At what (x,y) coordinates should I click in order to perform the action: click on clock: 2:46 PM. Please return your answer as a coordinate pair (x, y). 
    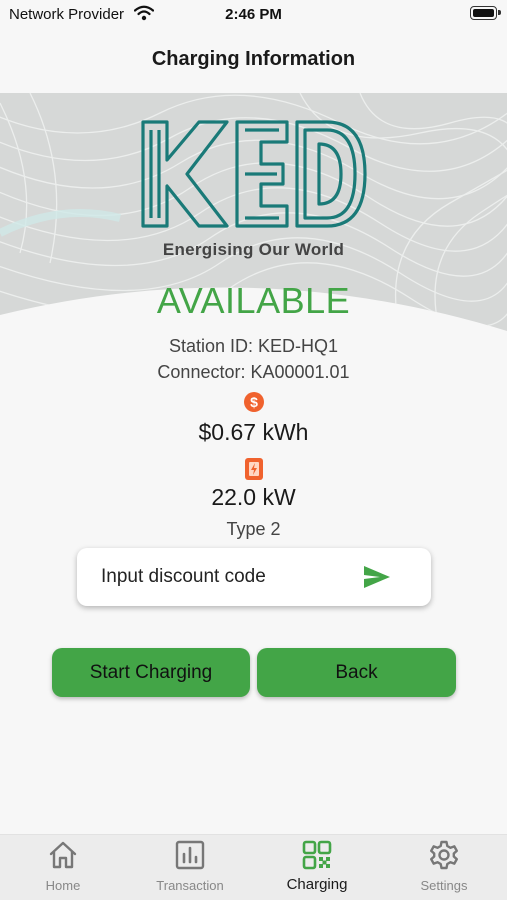
    Looking at the image, I should click on (253, 14).